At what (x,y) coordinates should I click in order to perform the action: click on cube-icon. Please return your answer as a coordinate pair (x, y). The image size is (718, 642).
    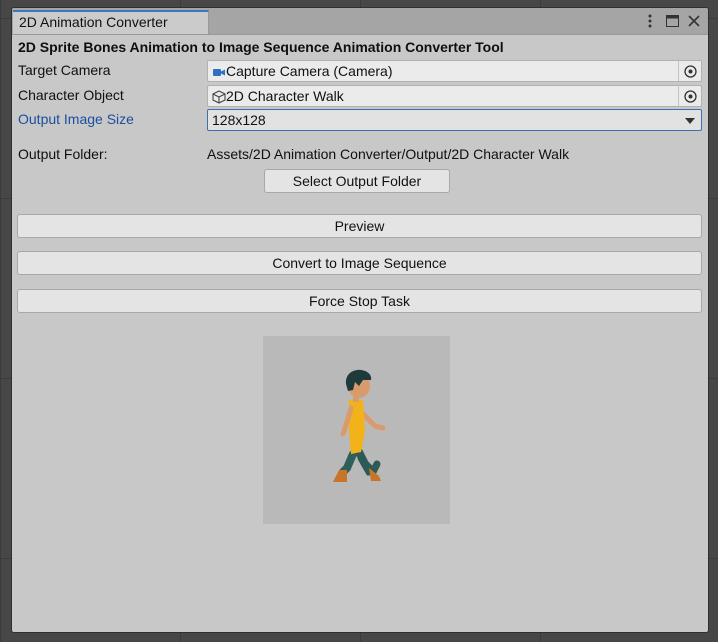
    Looking at the image, I should click on (219, 96).